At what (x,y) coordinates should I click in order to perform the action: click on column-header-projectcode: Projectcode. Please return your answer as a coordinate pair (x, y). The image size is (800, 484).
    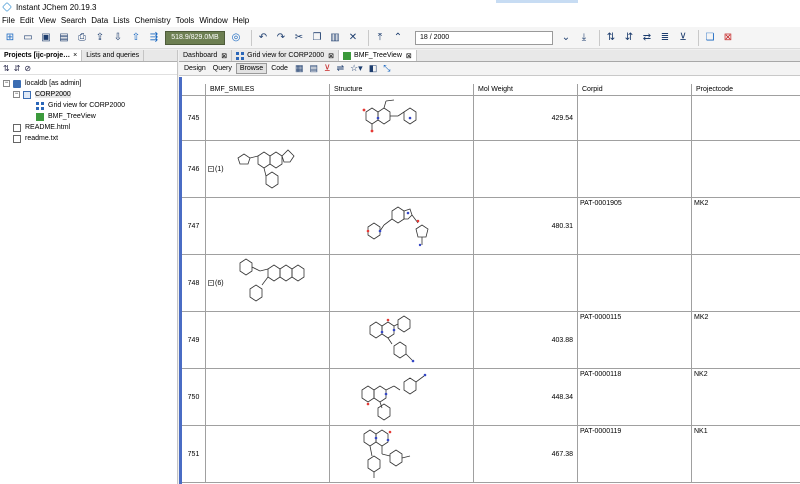
    Looking at the image, I should click on (746, 90).